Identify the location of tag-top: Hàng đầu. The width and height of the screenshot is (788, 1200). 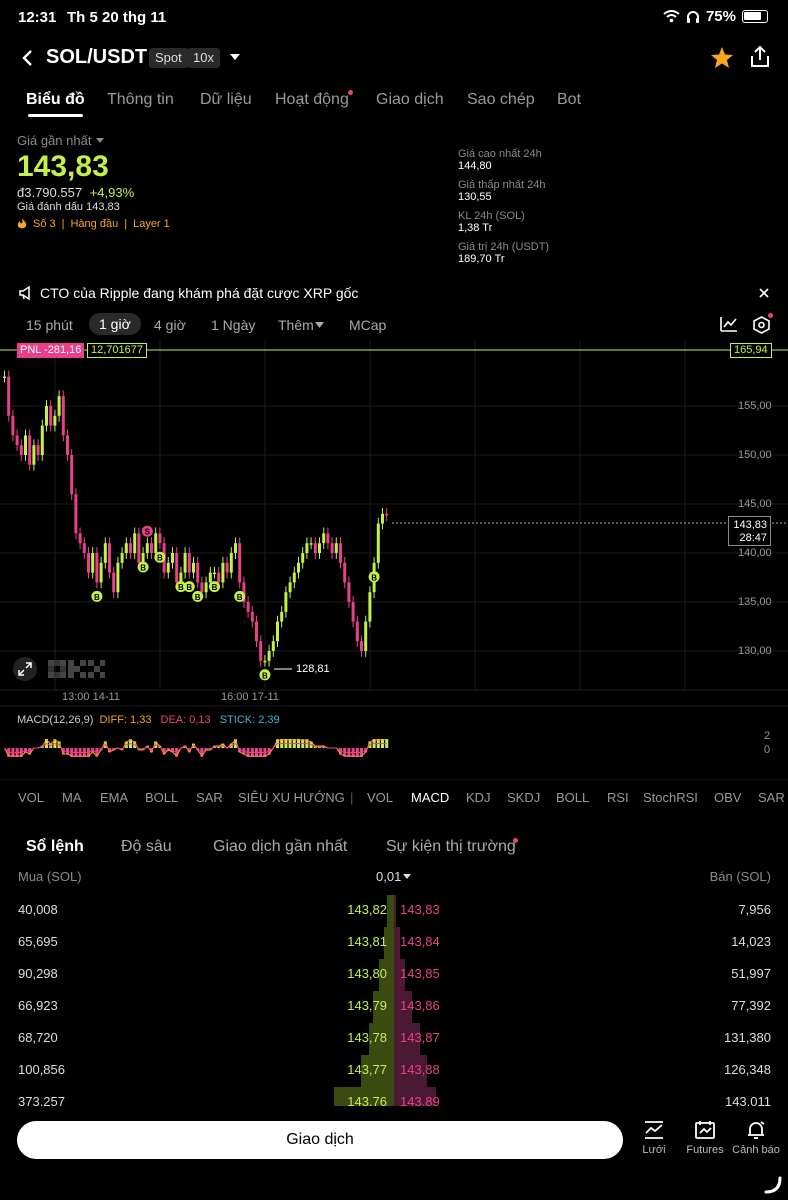
(95, 224).